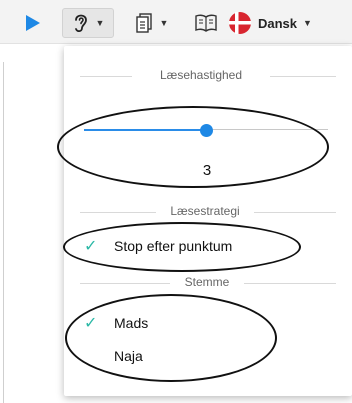 This screenshot has height=403, width=352. I want to click on page-edge, so click(3, 232).